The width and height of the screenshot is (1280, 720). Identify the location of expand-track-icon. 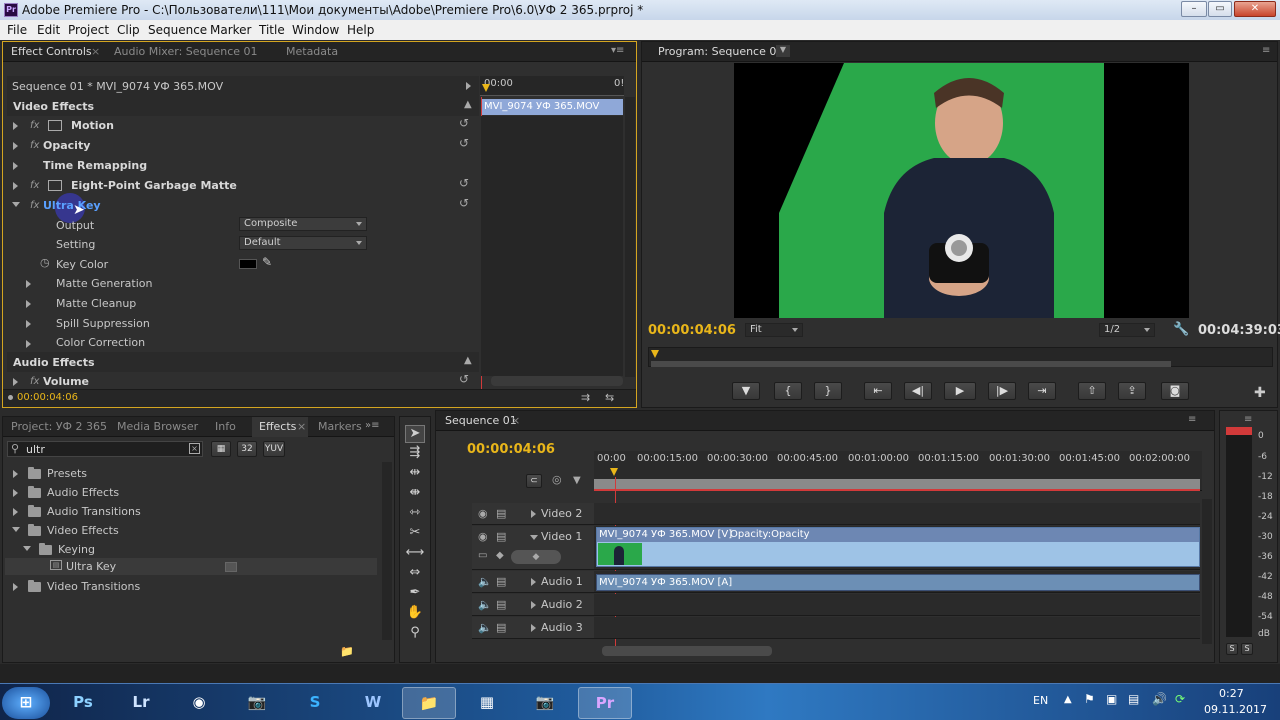
(533, 514).